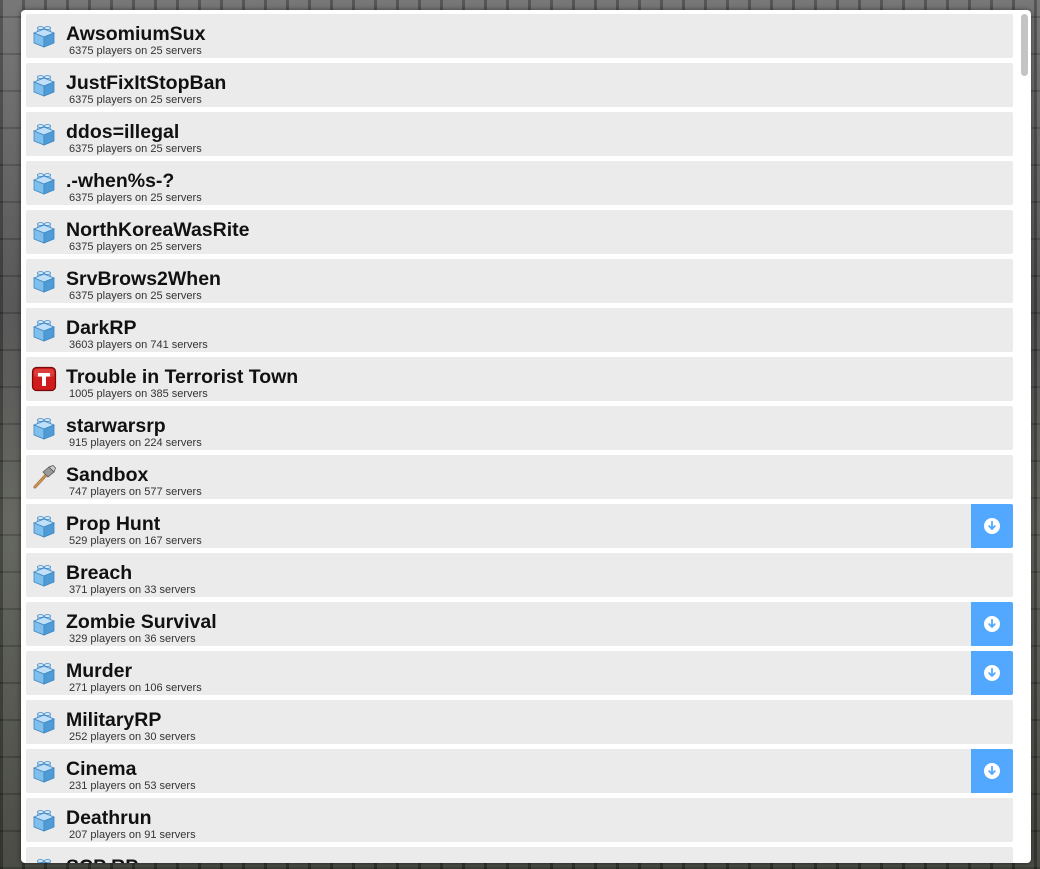 This screenshot has width=1040, height=869. What do you see at coordinates (132, 737) in the screenshot?
I see `gamemode-stats: 252 players on 30 servers` at bounding box center [132, 737].